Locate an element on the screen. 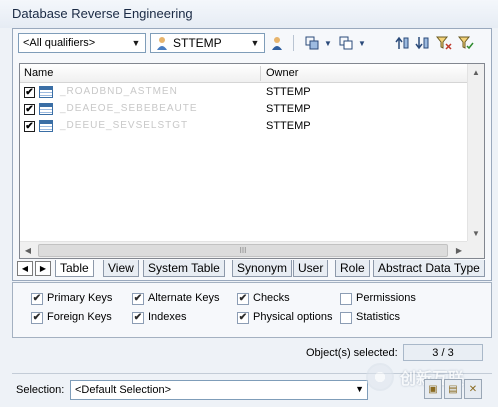 This screenshot has width=498, height=407. horizontal-scrollbar: ◀ III ▶ is located at coordinates (243, 249).